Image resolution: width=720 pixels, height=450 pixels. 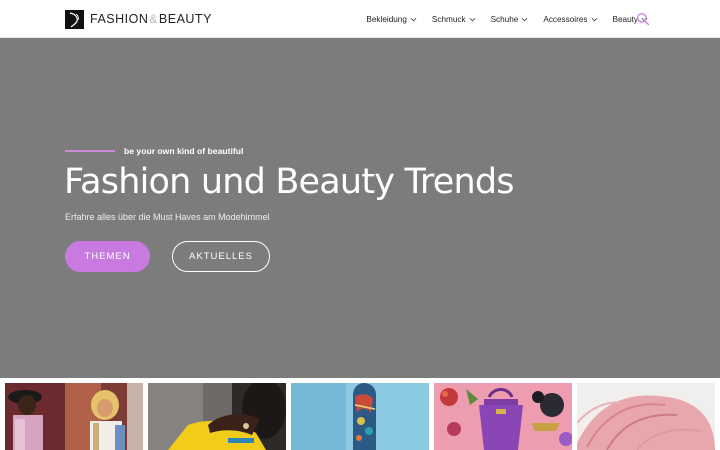 What do you see at coordinates (74, 19) in the screenshot?
I see `logo-mark-icon` at bounding box center [74, 19].